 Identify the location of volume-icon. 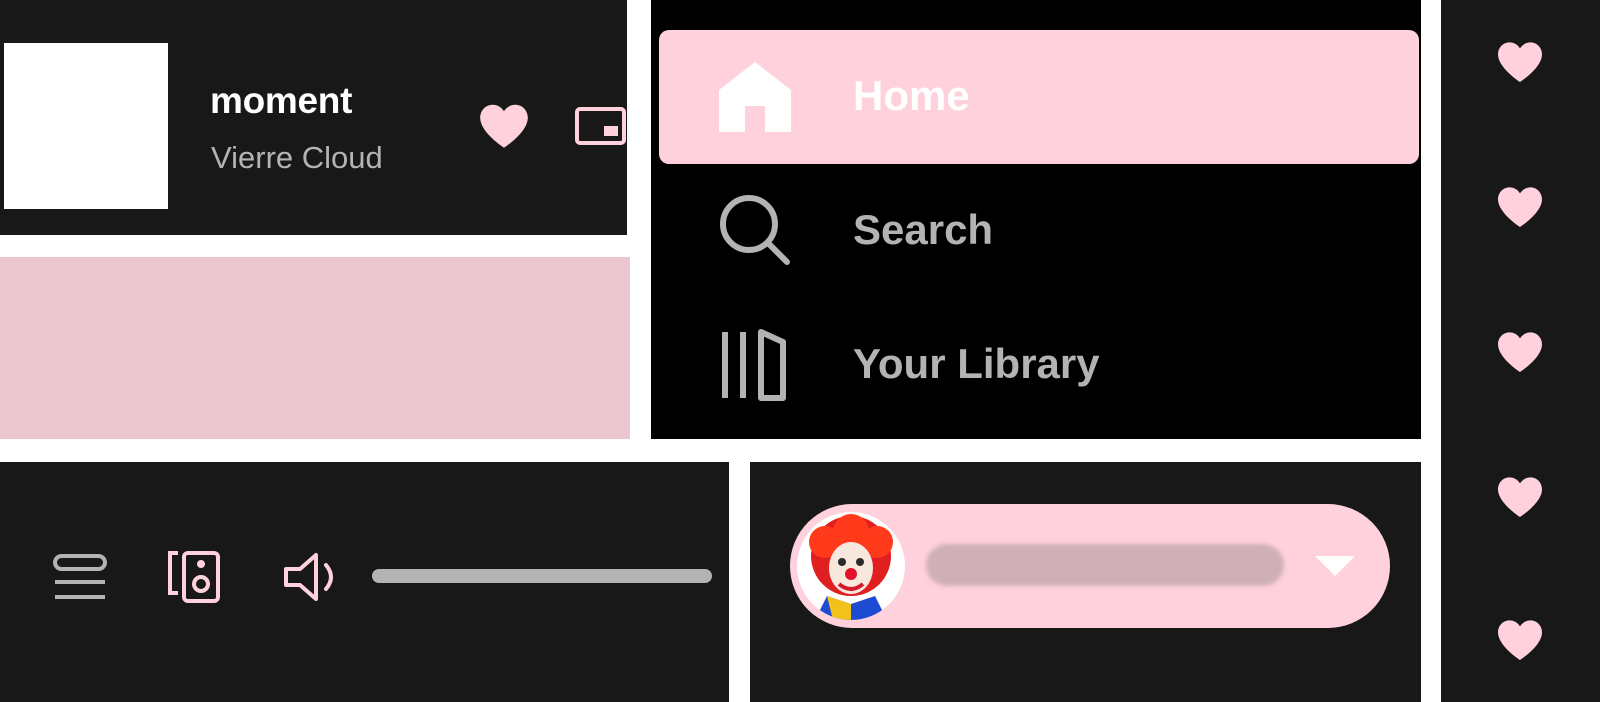
(308, 577).